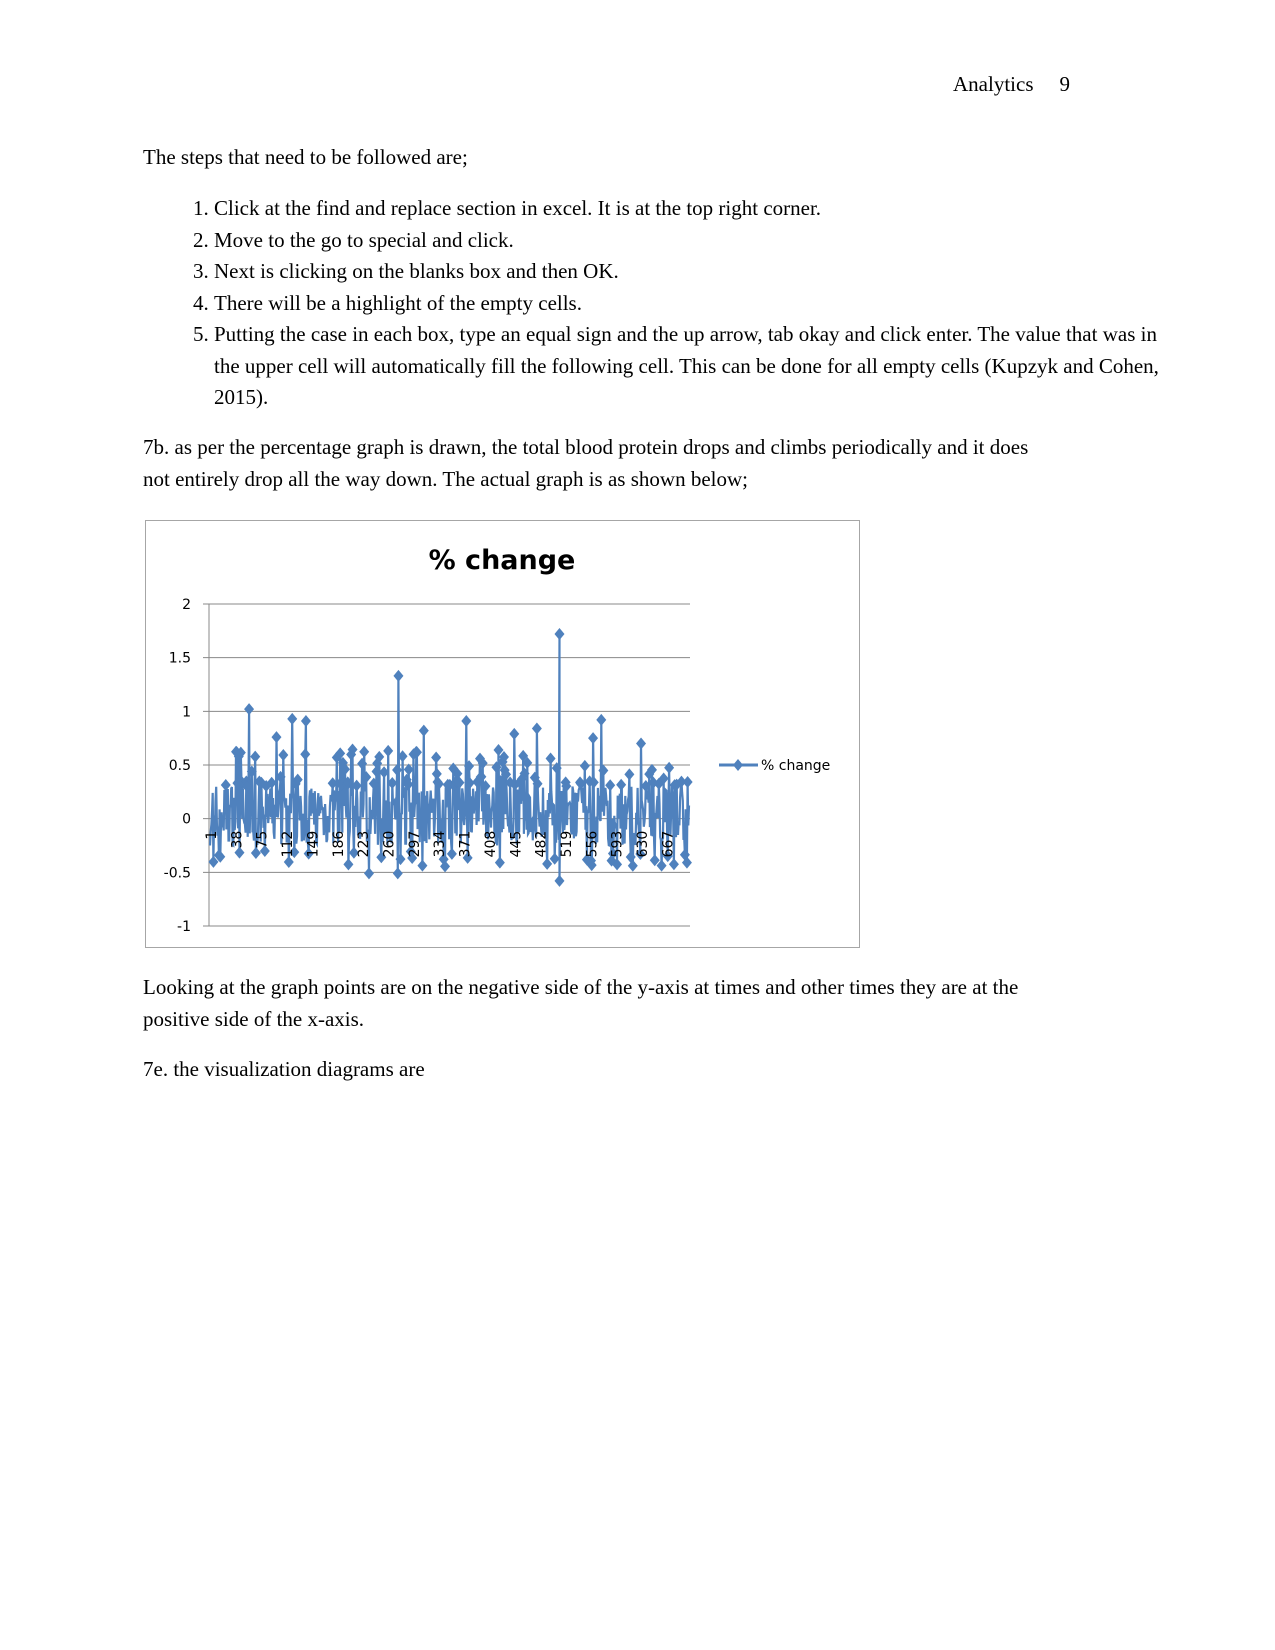 The height and width of the screenshot is (1650, 1275). I want to click on page-number: 9, so click(1065, 84).